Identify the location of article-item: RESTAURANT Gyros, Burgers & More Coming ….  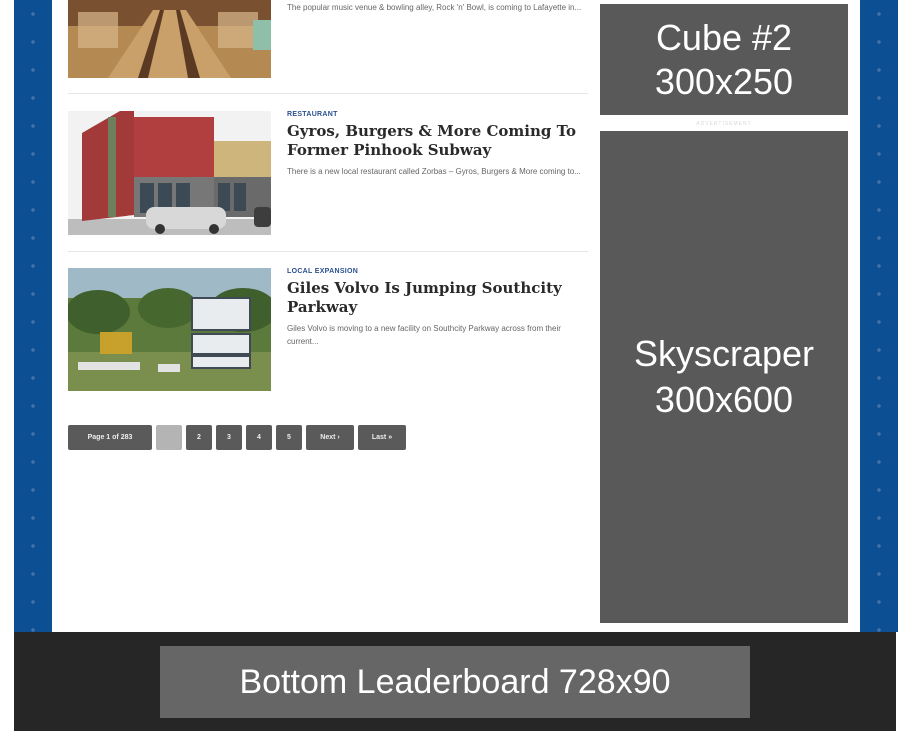
(328, 173).